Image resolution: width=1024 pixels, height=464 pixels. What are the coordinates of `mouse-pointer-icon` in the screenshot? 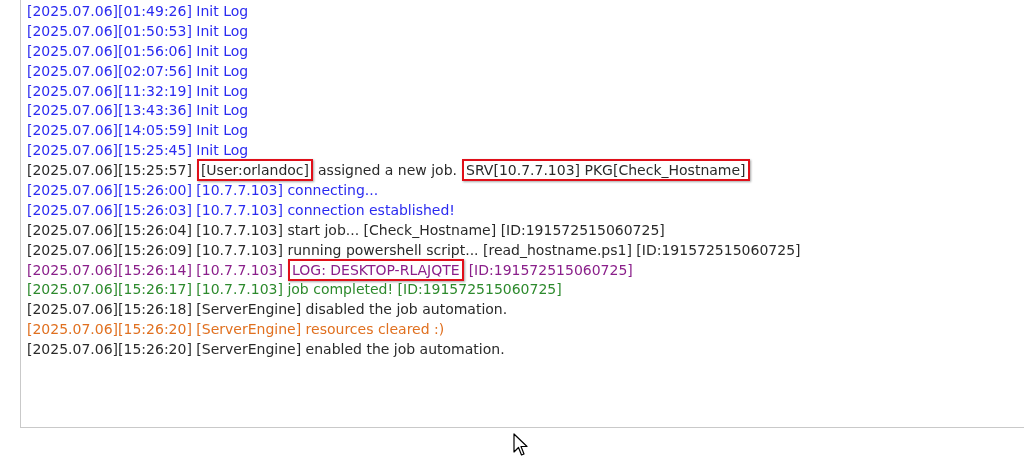 It's located at (521, 445).